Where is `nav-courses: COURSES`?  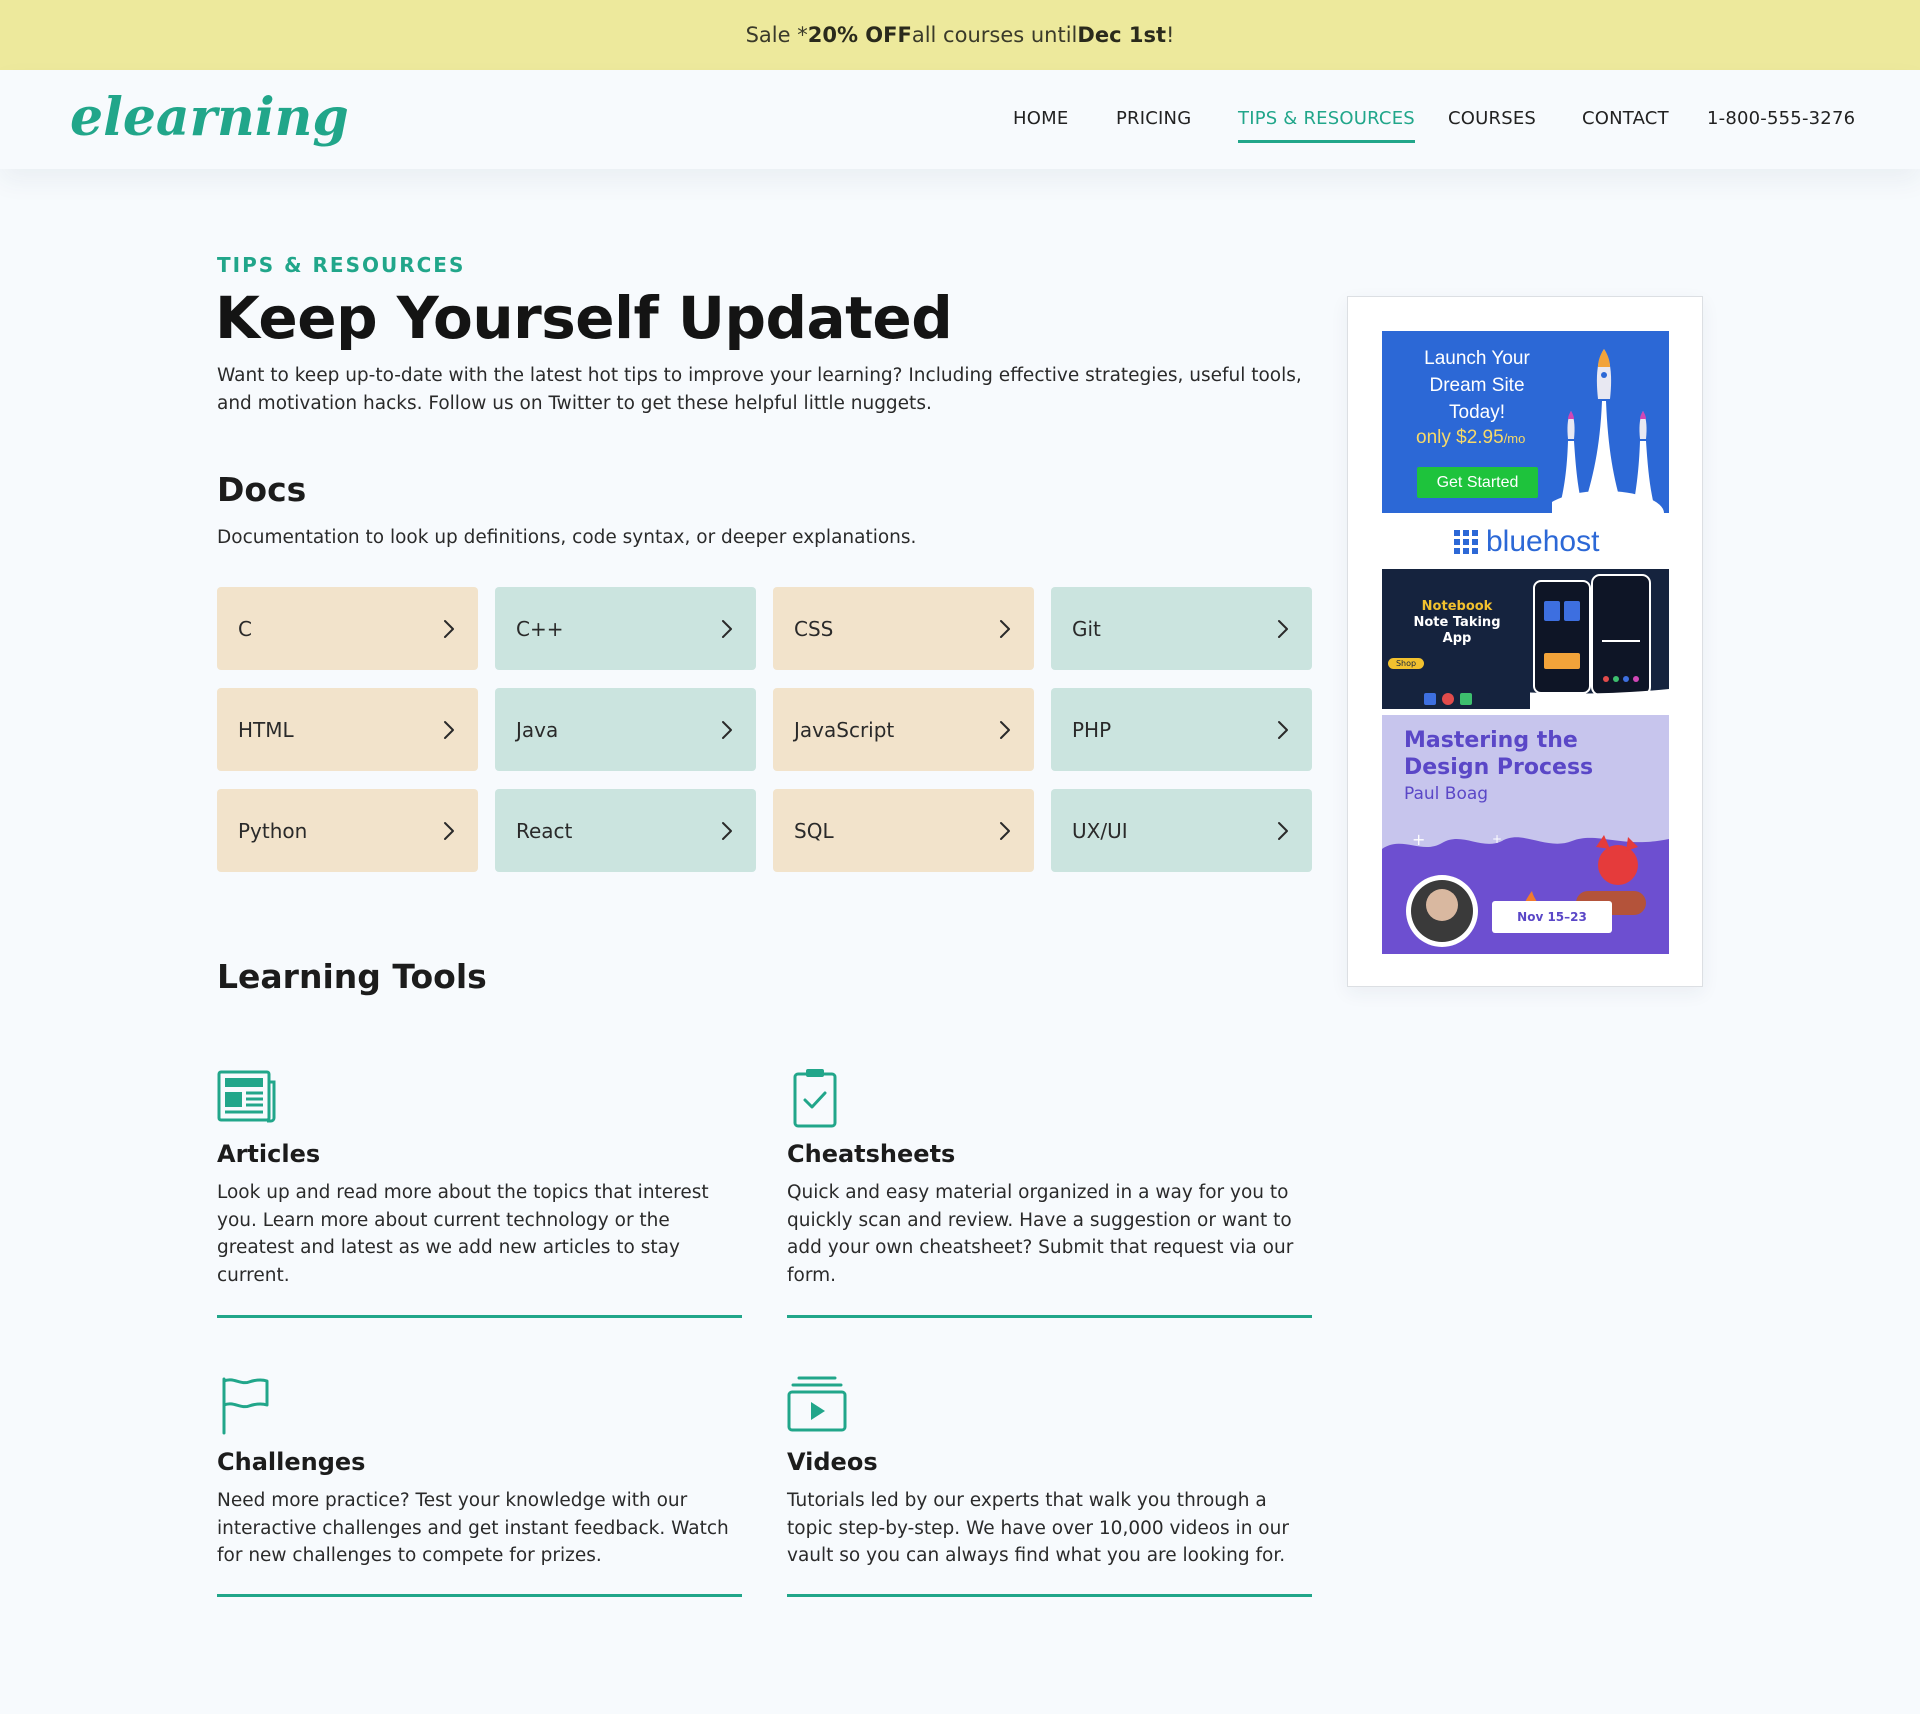 nav-courses: COURSES is located at coordinates (1492, 119).